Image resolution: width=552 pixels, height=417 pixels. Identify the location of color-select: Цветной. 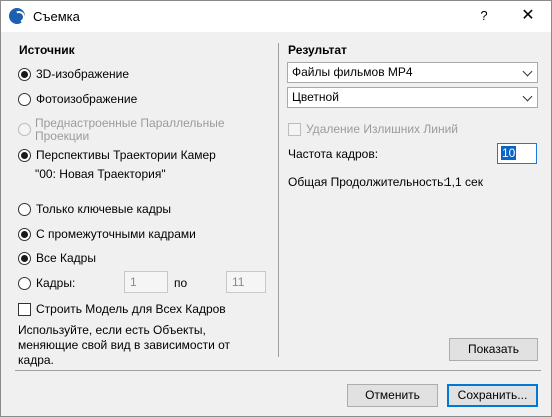
(412, 97).